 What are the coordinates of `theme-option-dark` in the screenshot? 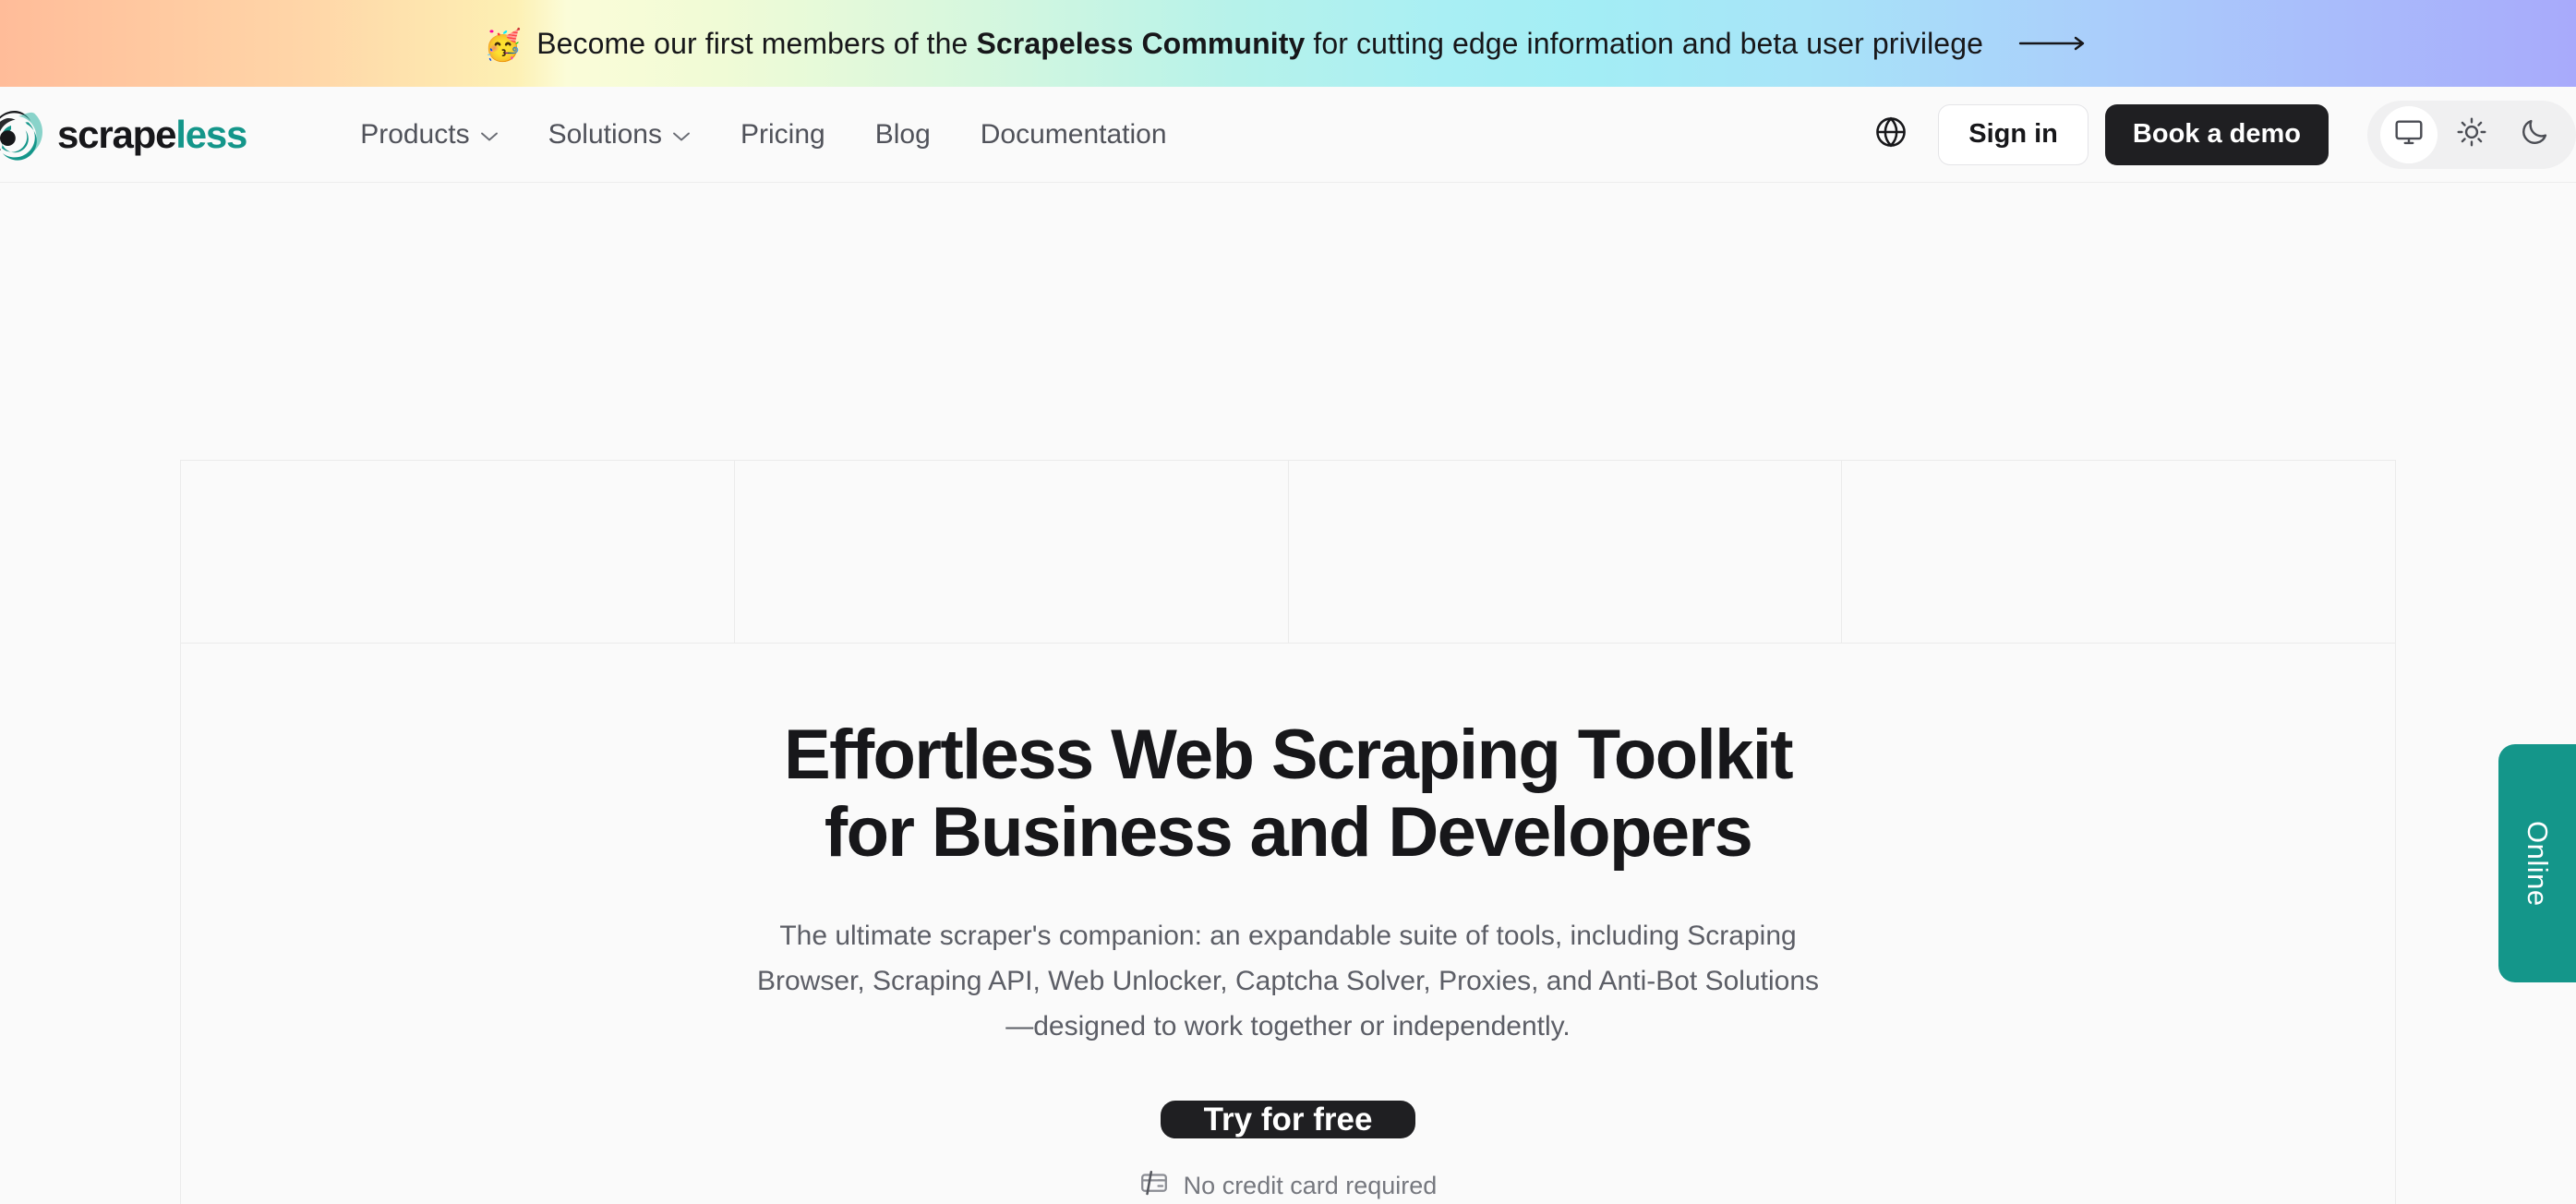 It's located at (2534, 134).